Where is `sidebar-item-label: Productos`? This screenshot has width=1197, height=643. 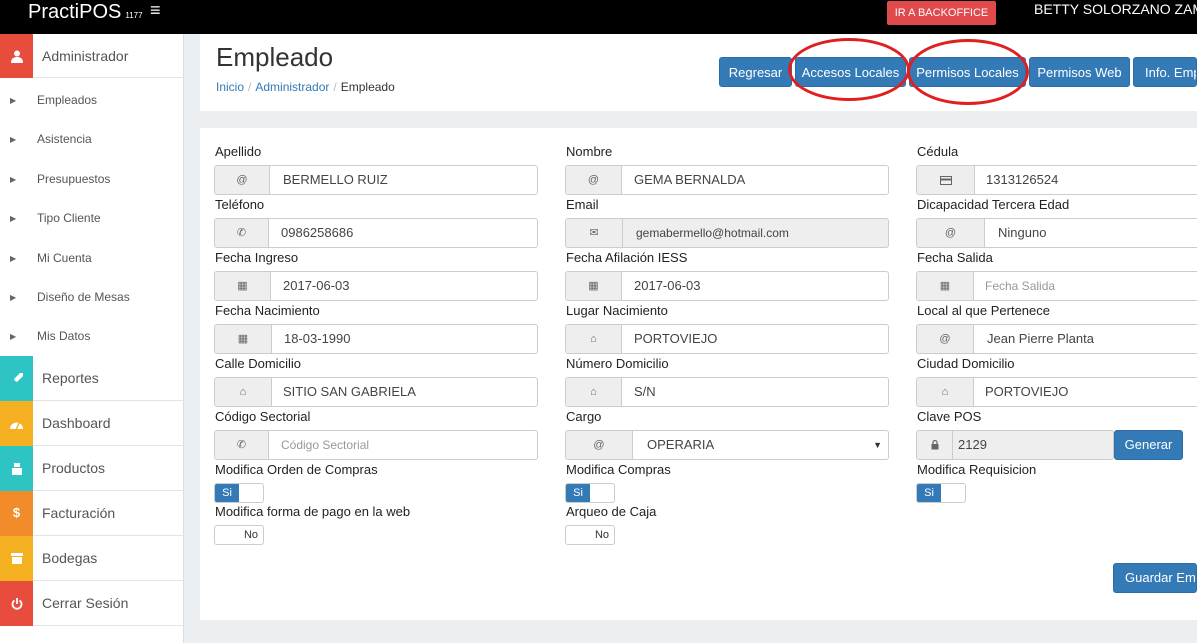
sidebar-item-label: Productos is located at coordinates (74, 468).